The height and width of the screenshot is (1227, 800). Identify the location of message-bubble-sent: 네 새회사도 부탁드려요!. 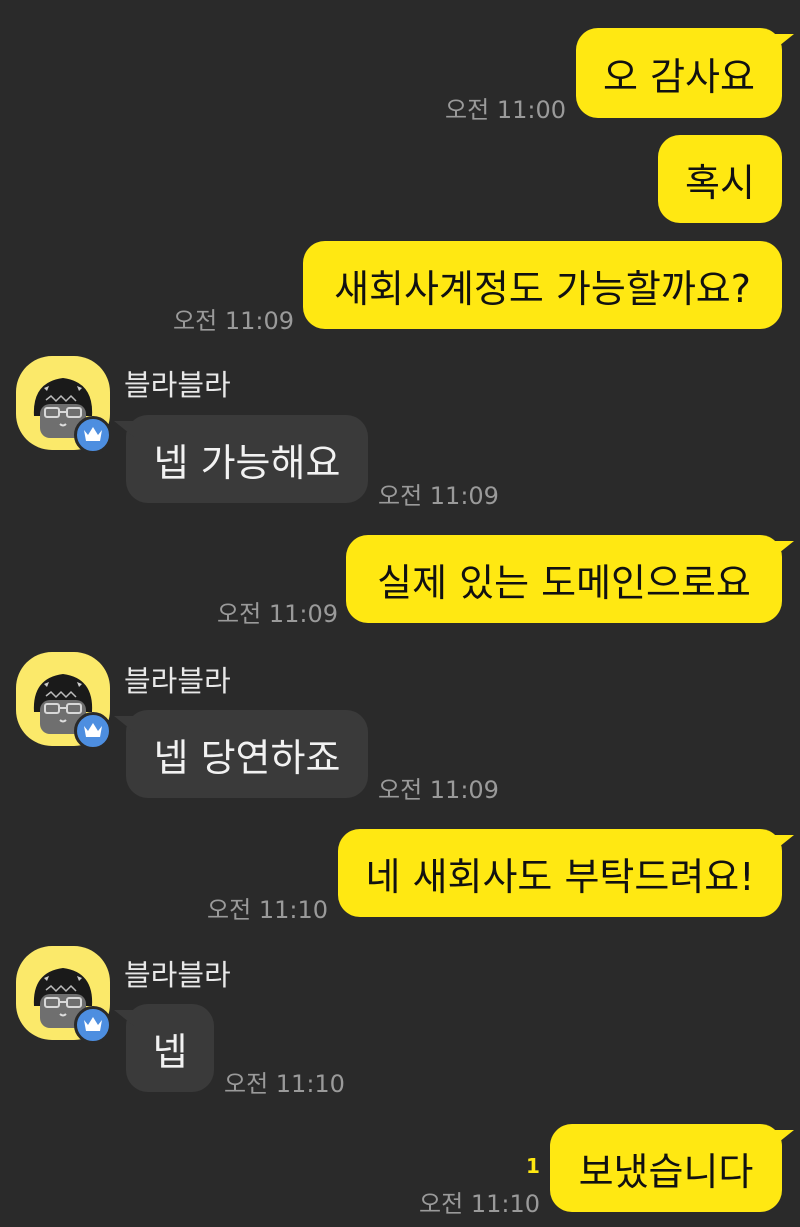
(566, 873).